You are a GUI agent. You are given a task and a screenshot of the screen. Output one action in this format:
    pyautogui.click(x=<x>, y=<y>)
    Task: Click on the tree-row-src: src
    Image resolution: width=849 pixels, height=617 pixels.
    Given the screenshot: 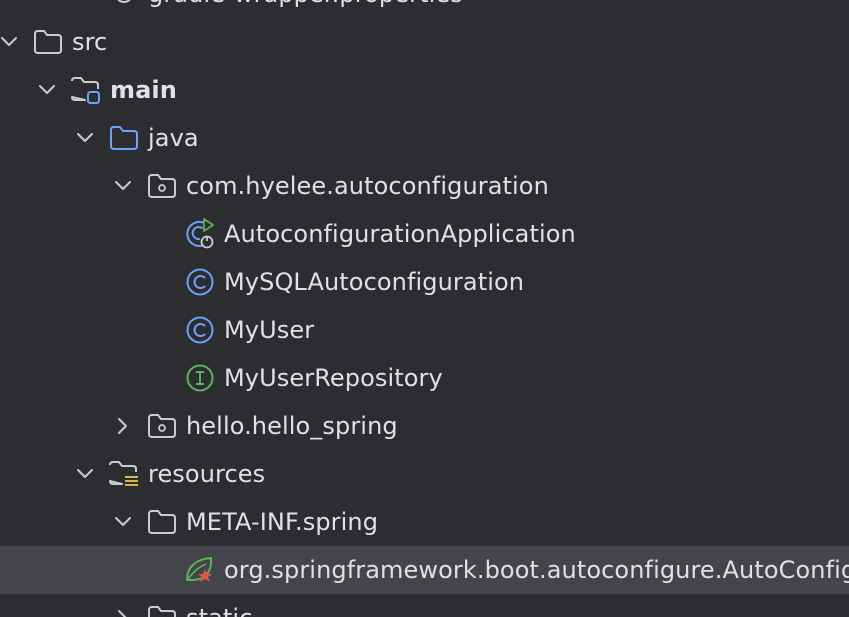 What is the action you would take?
    pyautogui.click(x=424, y=42)
    